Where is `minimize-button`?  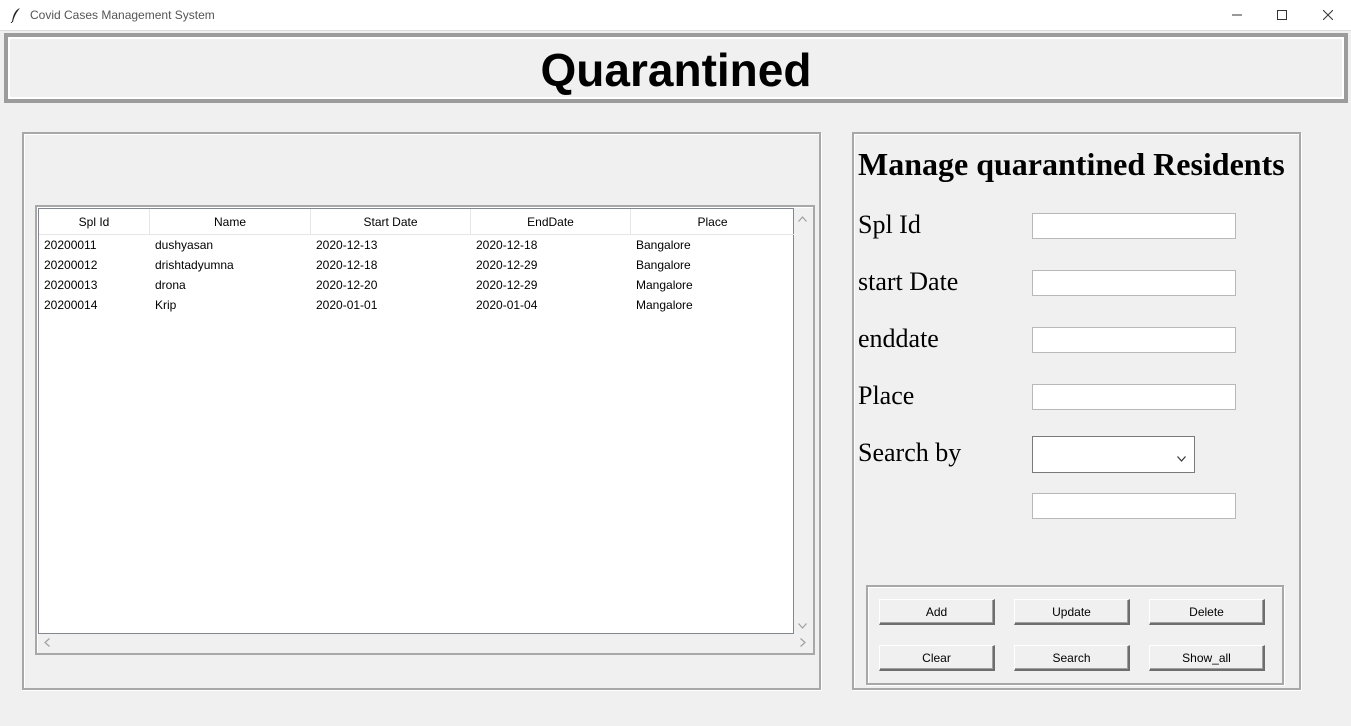 minimize-button is located at coordinates (1237, 15).